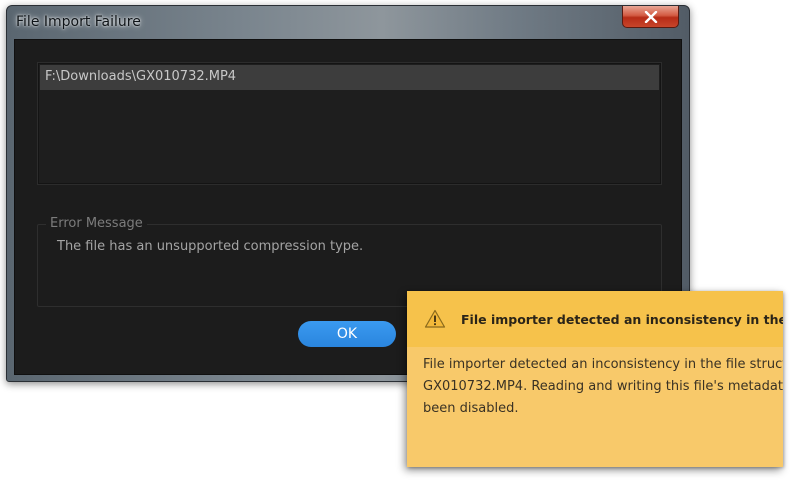  Describe the element at coordinates (96, 223) in the screenshot. I see `error-message-label: Error Message` at that location.